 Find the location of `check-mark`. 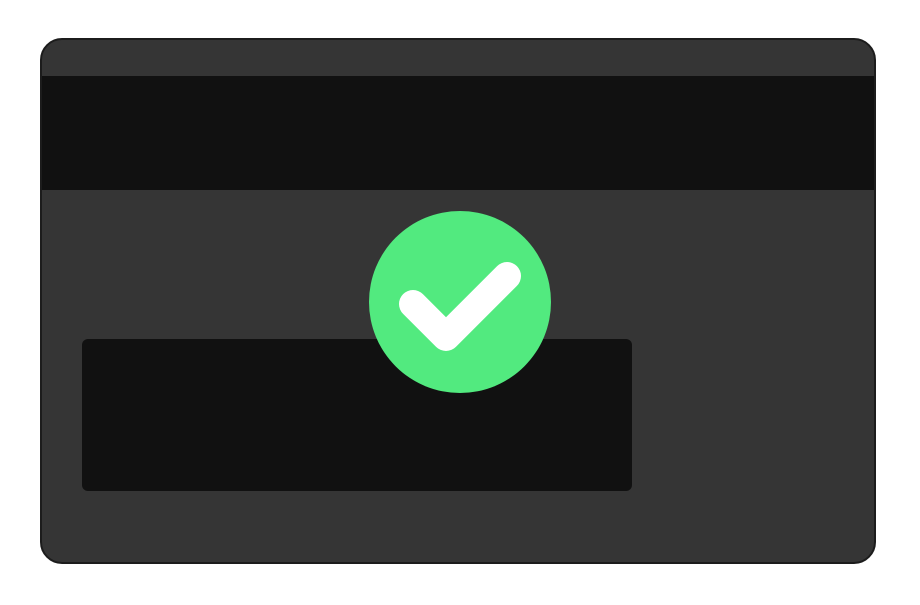

check-mark is located at coordinates (460, 306).